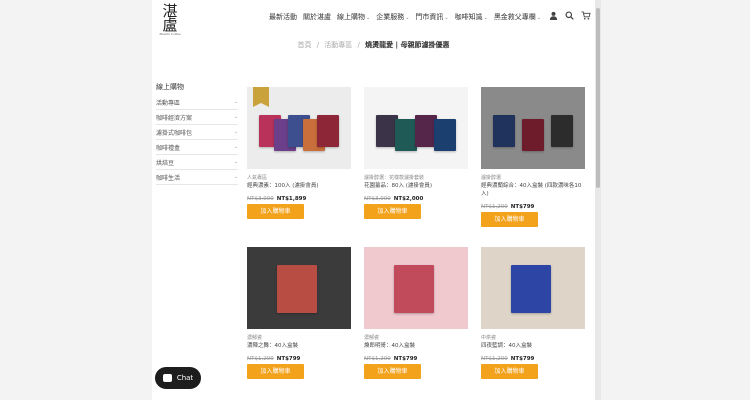  Describe the element at coordinates (174, 118) in the screenshot. I see `sidebar-item-label: 咖啡經濟方案` at that location.